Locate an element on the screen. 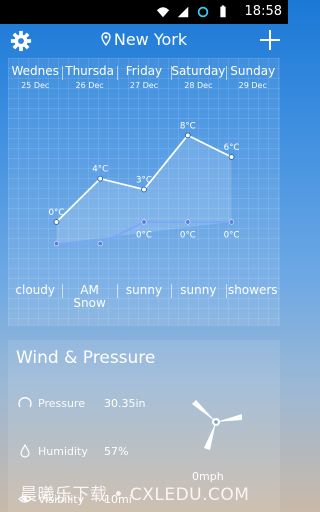  high-label: 4°C is located at coordinates (100, 170).